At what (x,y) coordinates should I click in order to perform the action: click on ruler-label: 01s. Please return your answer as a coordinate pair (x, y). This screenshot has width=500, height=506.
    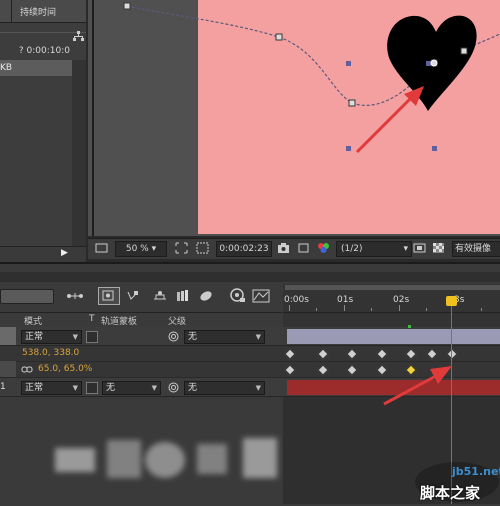
    Looking at the image, I should click on (345, 300).